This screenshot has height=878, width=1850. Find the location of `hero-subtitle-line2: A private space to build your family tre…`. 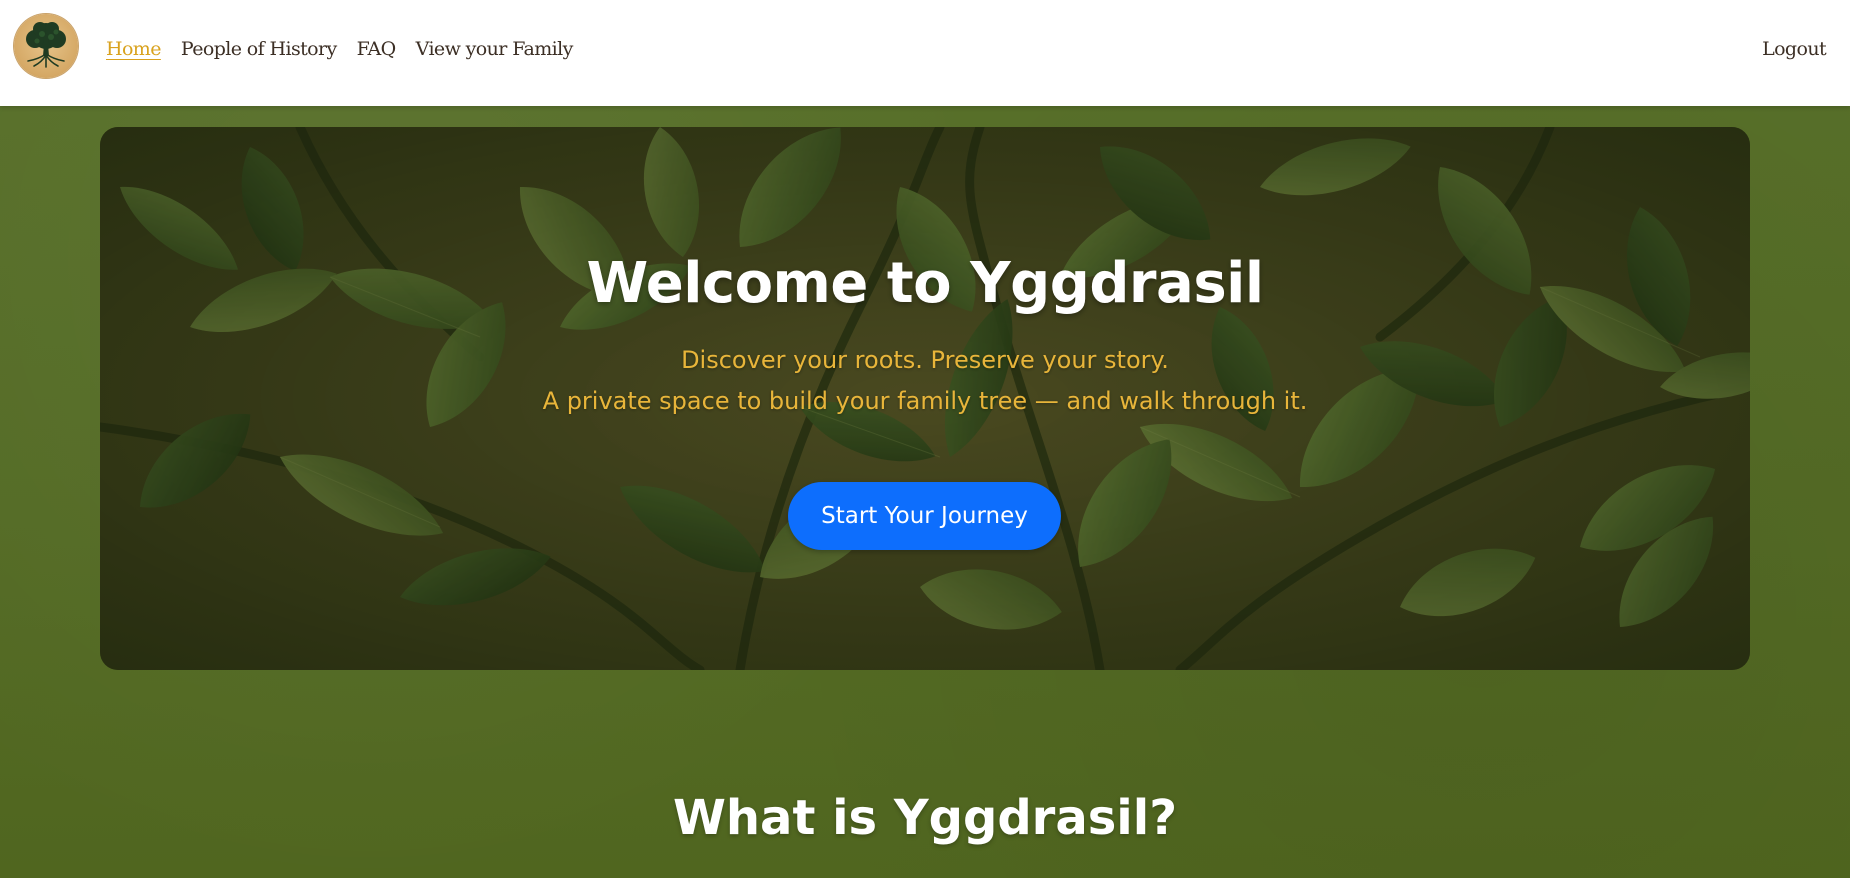

hero-subtitle-line2: A private space to build your family tre… is located at coordinates (925, 401).